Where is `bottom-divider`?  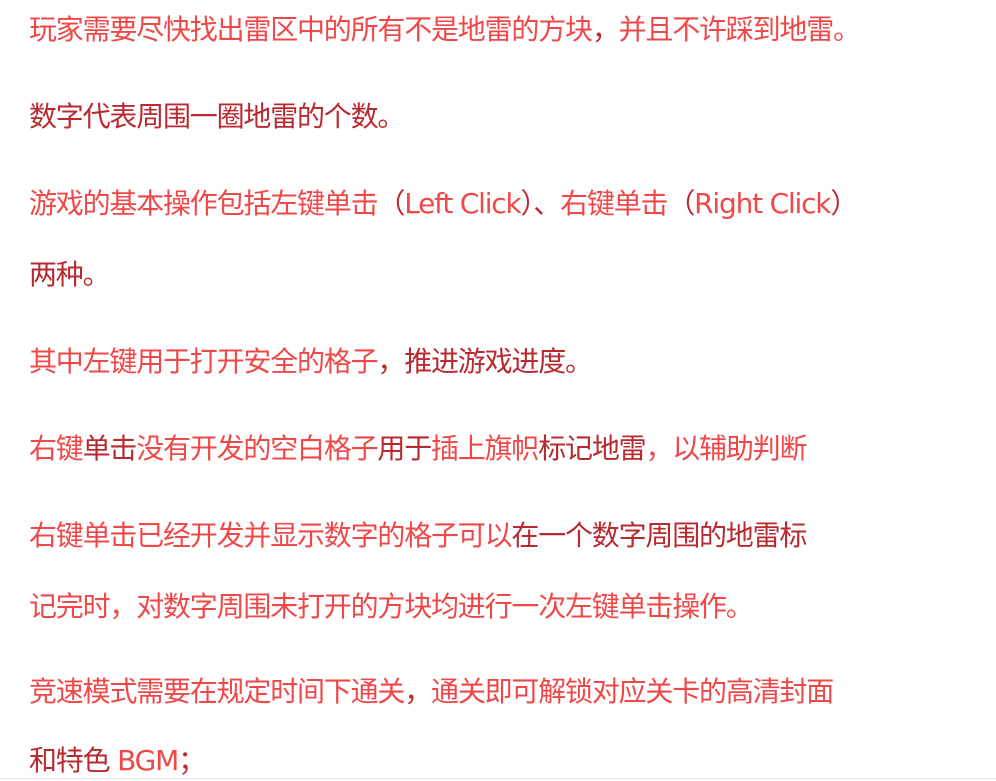 bottom-divider is located at coordinates (498, 778).